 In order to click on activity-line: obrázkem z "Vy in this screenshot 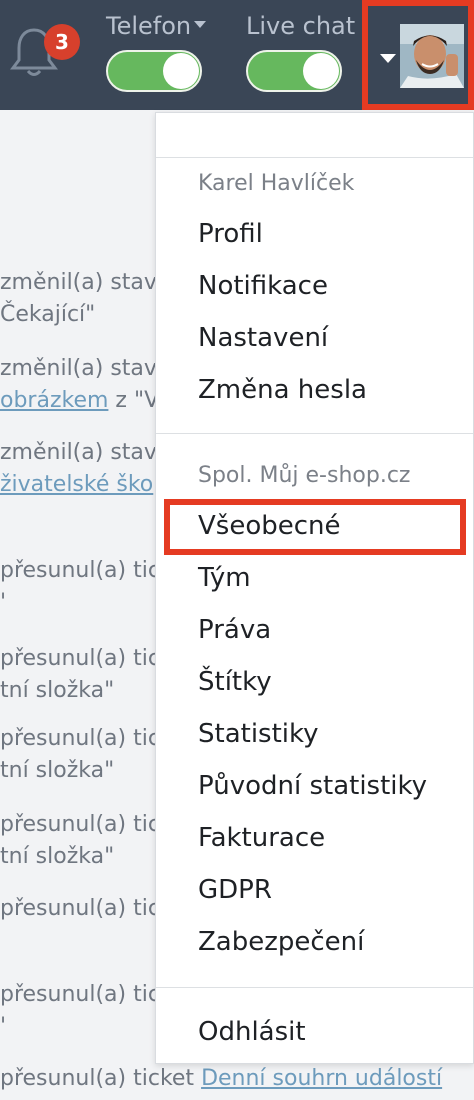, I will do `click(86, 400)`.